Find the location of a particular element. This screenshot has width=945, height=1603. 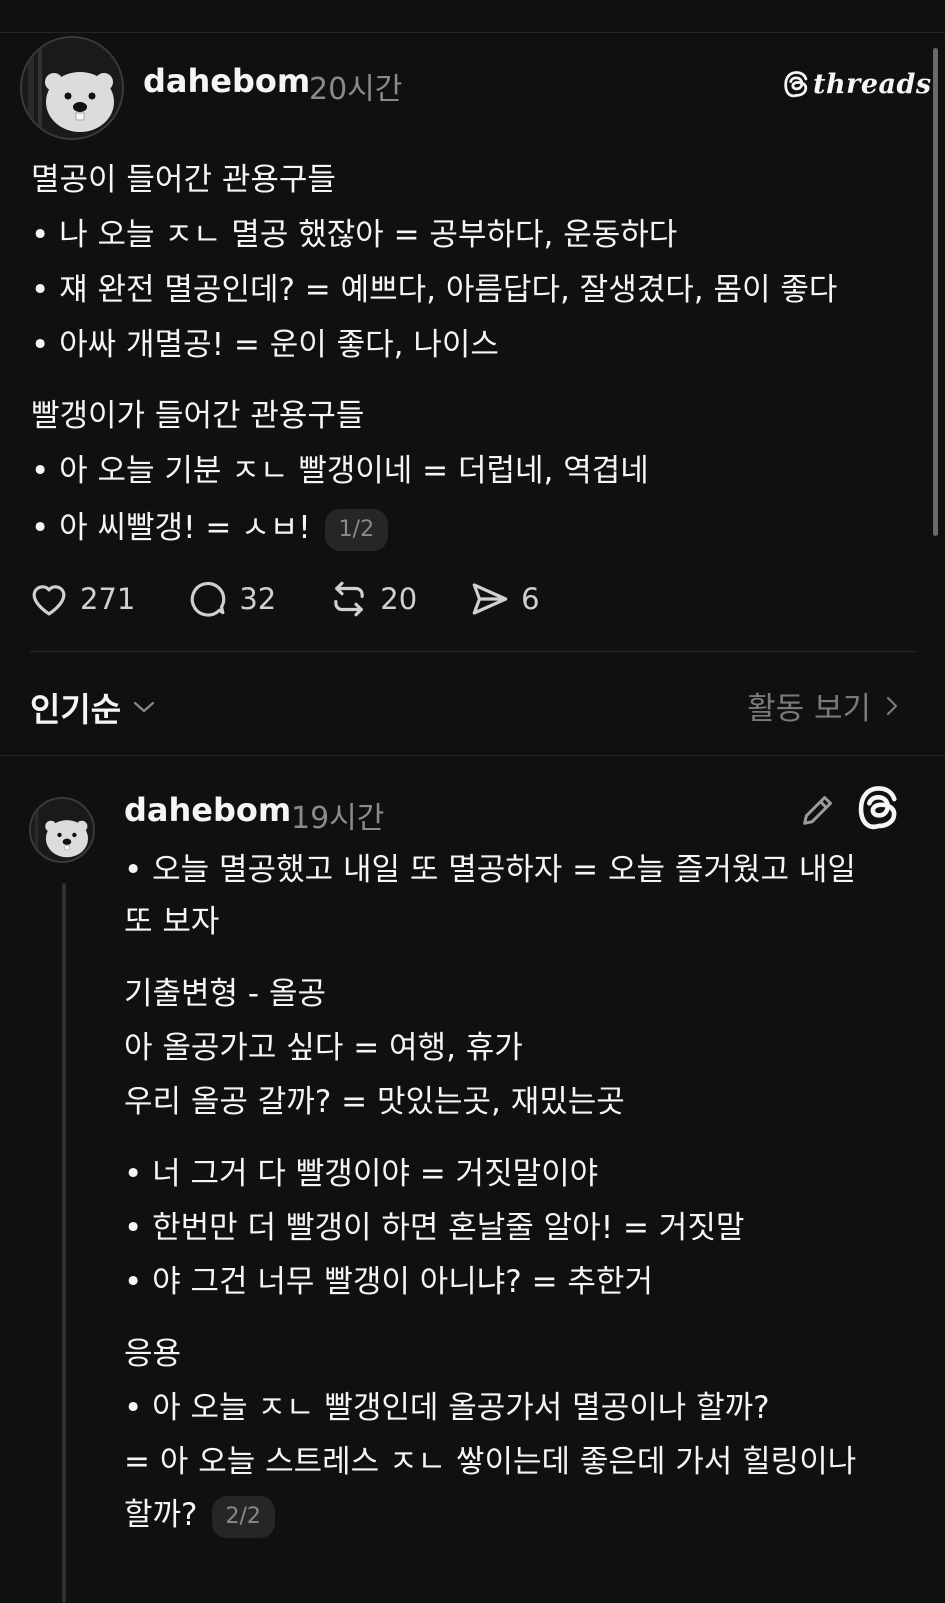

chevron-right-icon is located at coordinates (892, 705).